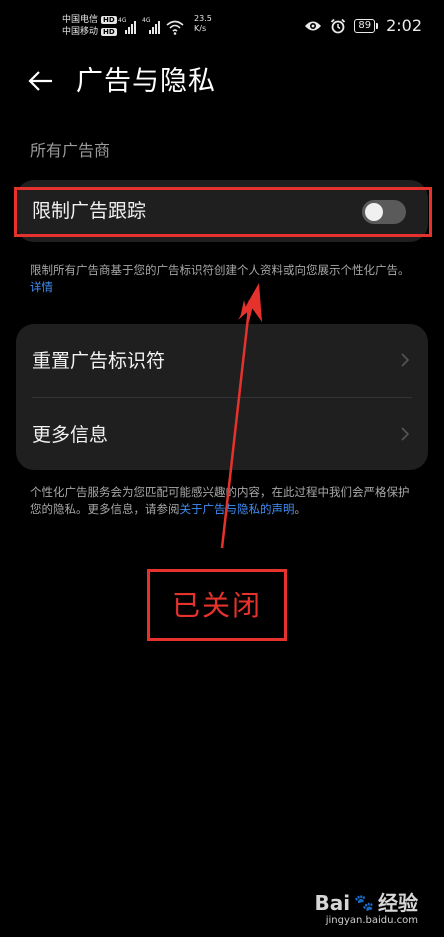  Describe the element at coordinates (222, 26) in the screenshot. I see `status-bar: 中国电信 HD 中国移动 HD 4G 4G 23.5 K/s 89 2:02` at that location.